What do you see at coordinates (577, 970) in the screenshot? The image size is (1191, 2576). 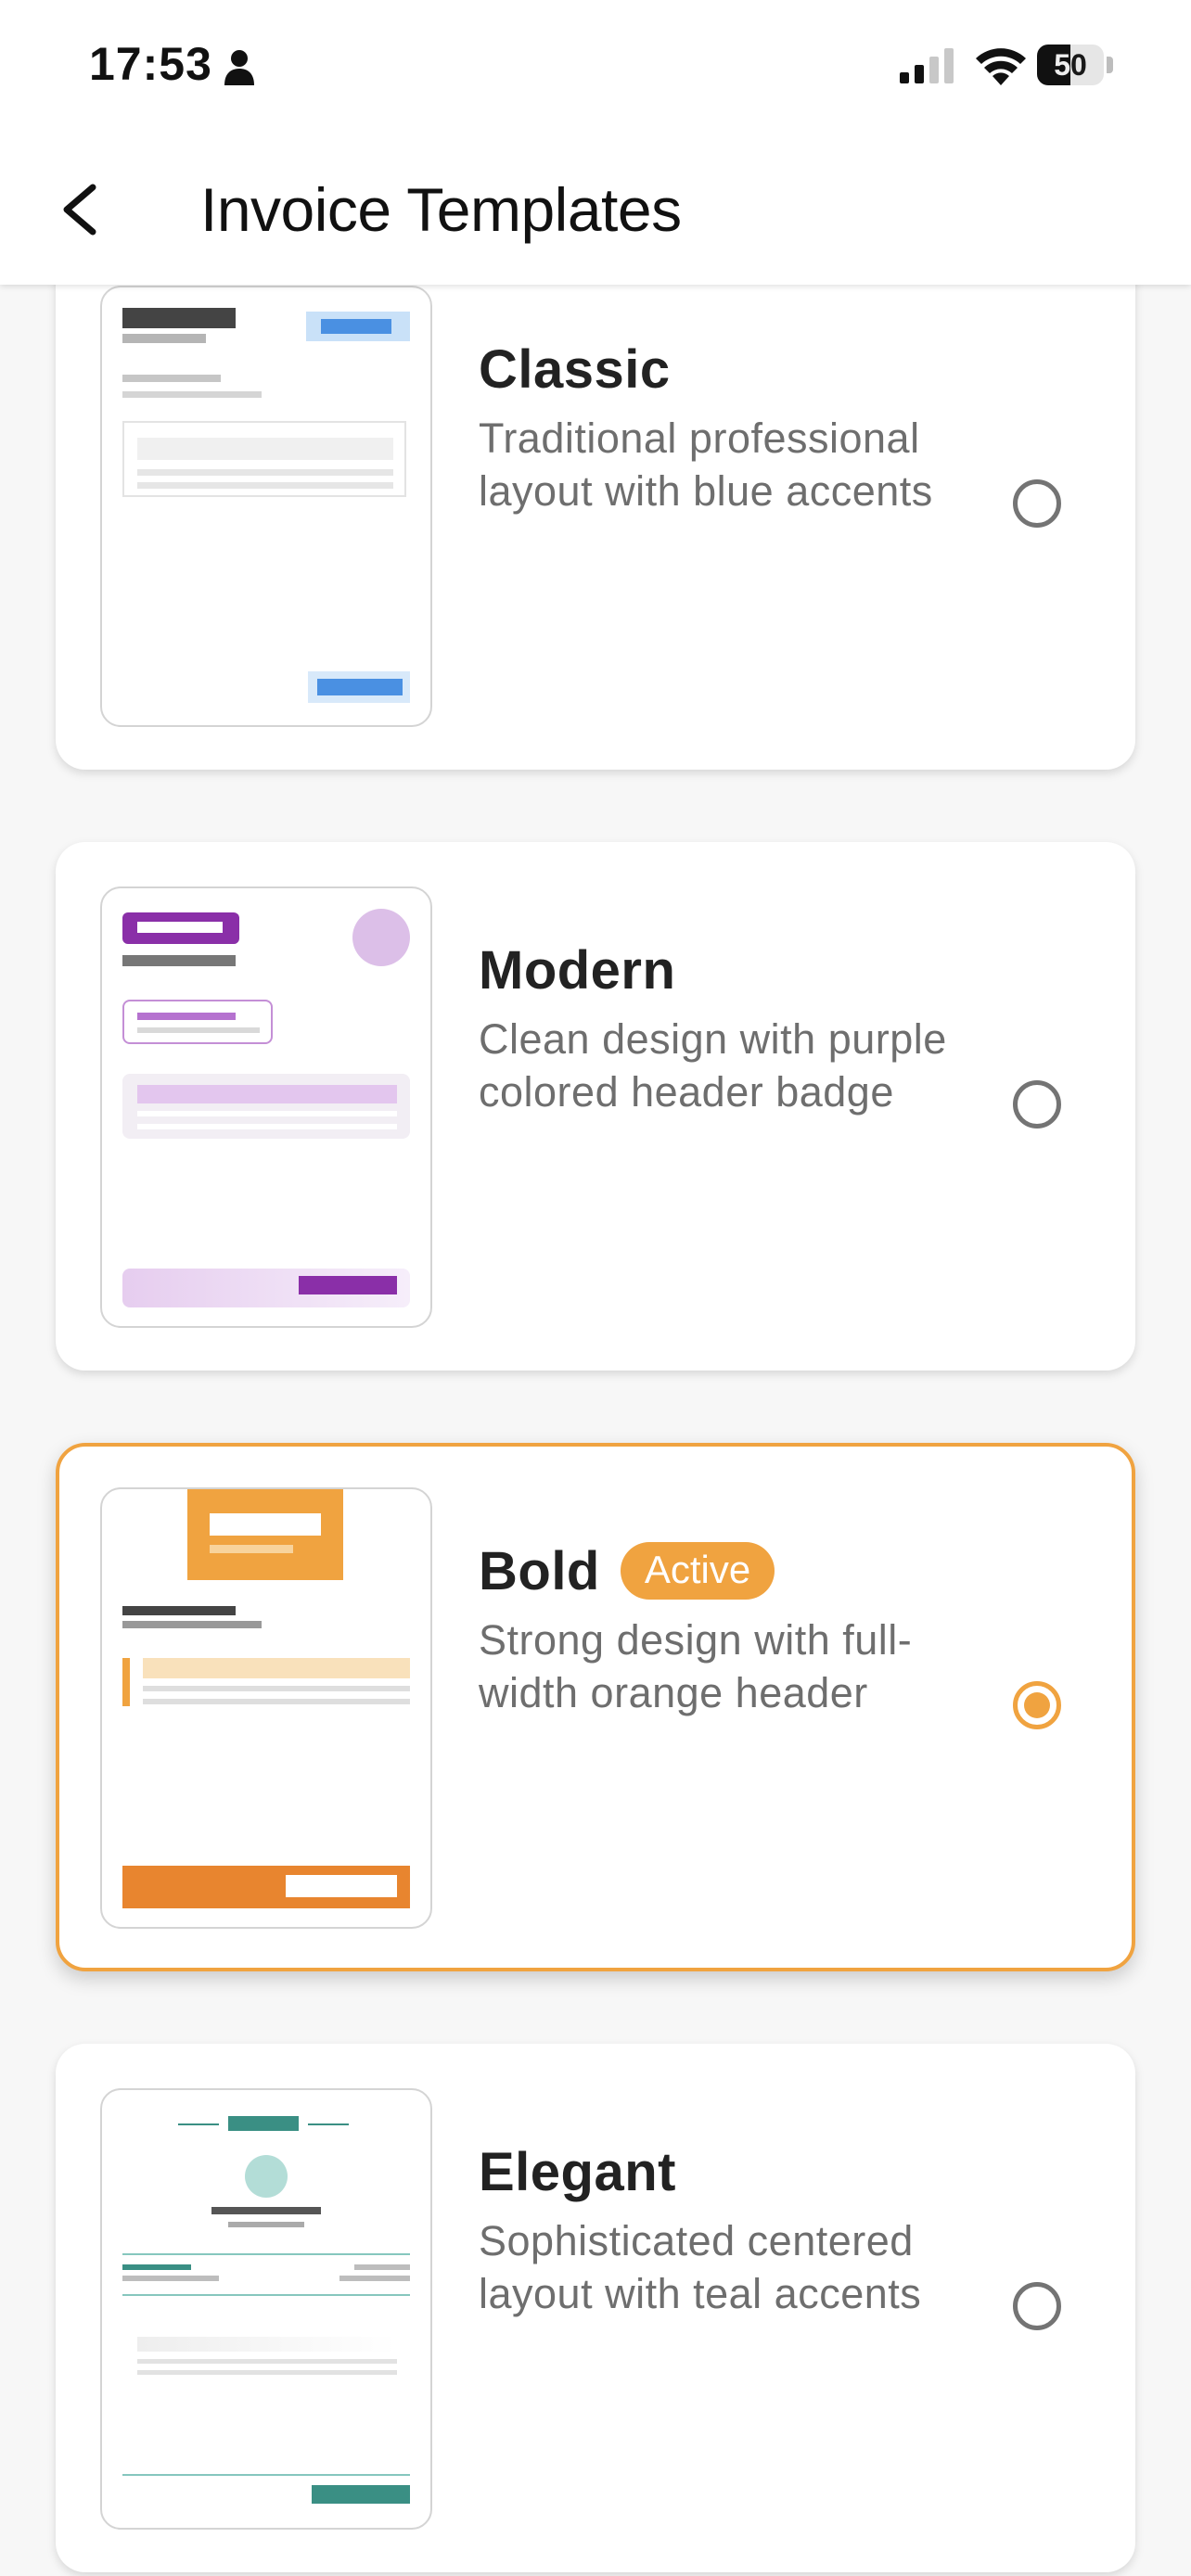 I see `template-name: Modern` at bounding box center [577, 970].